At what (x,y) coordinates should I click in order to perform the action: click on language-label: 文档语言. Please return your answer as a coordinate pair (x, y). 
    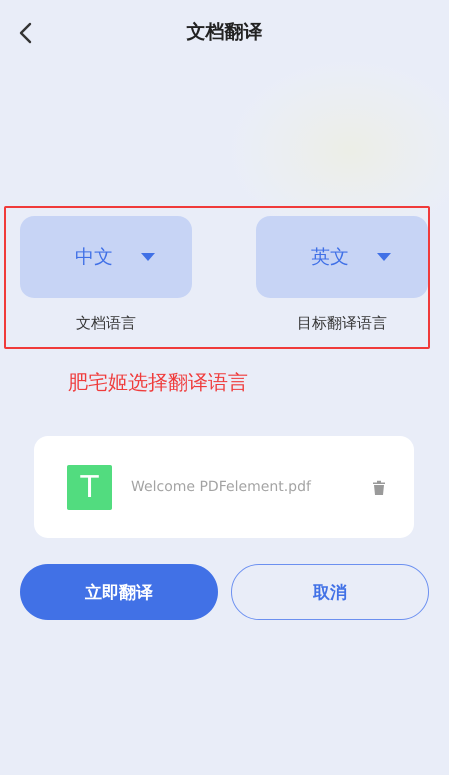
    Looking at the image, I should click on (106, 323).